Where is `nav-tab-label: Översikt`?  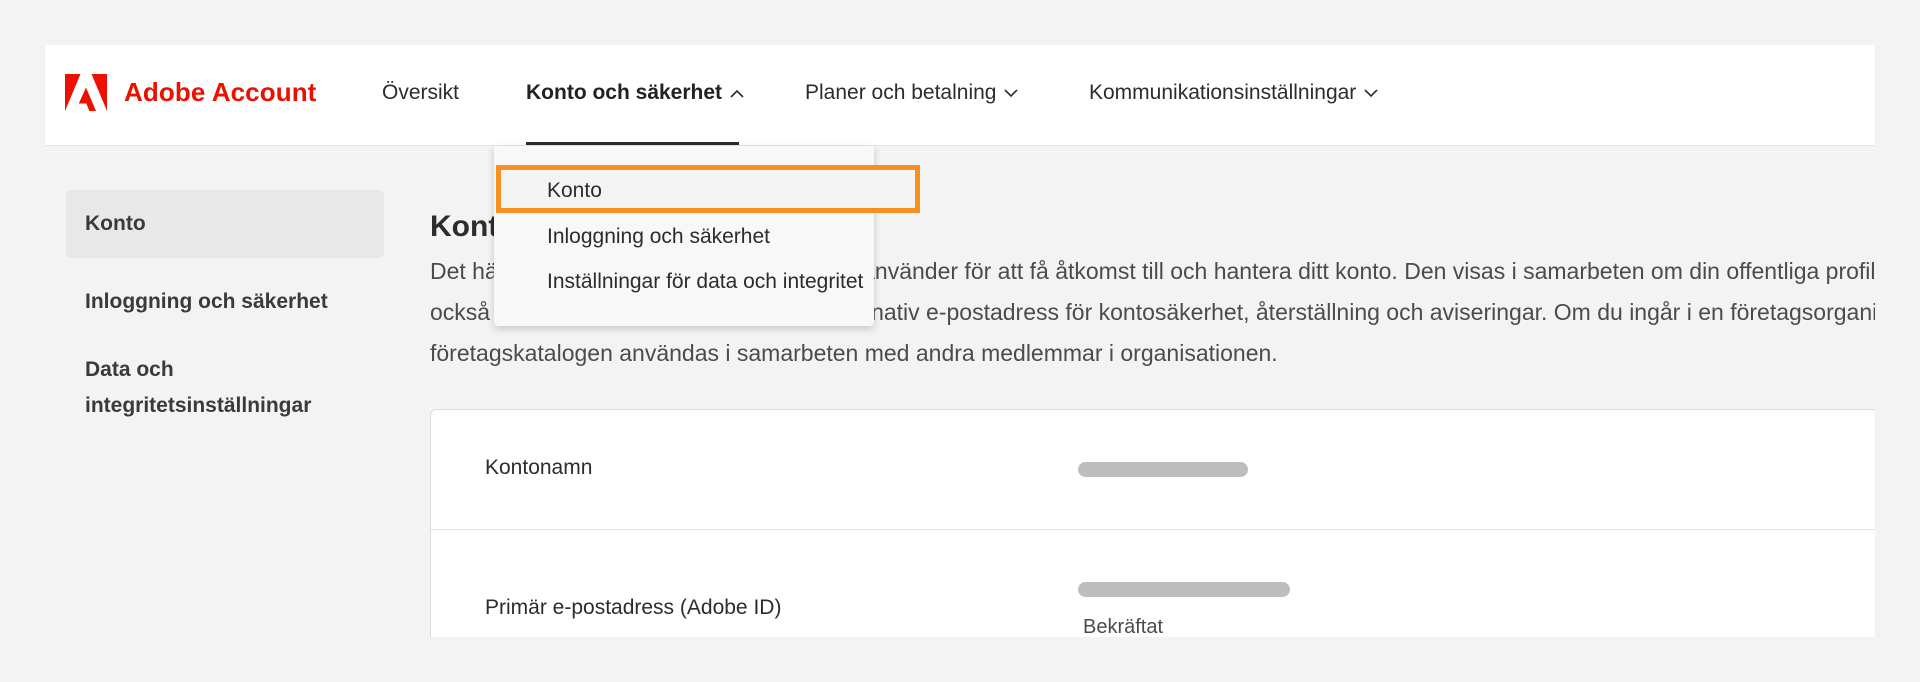
nav-tab-label: Översikt is located at coordinates (421, 92).